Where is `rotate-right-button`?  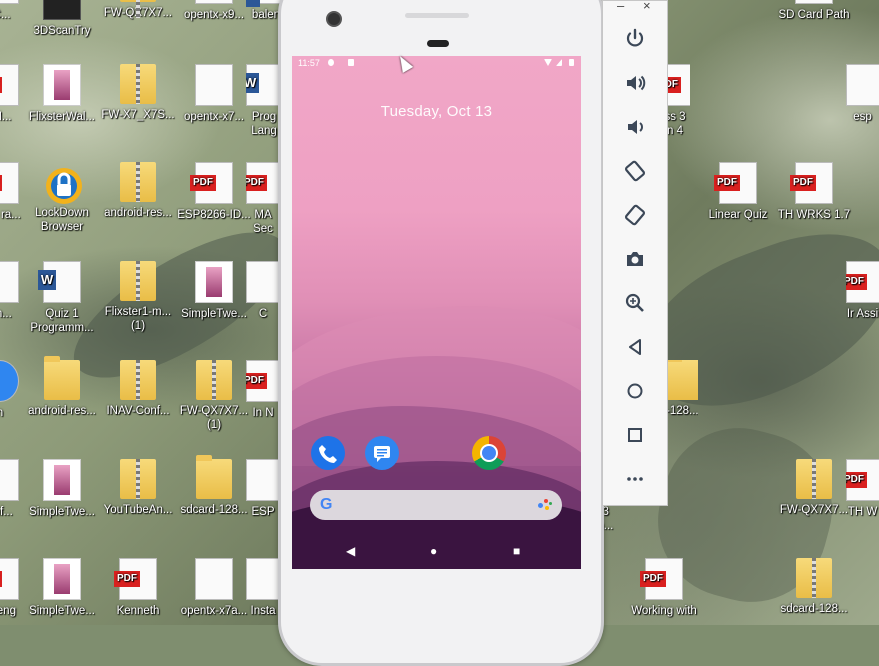 rotate-right-button is located at coordinates (635, 215).